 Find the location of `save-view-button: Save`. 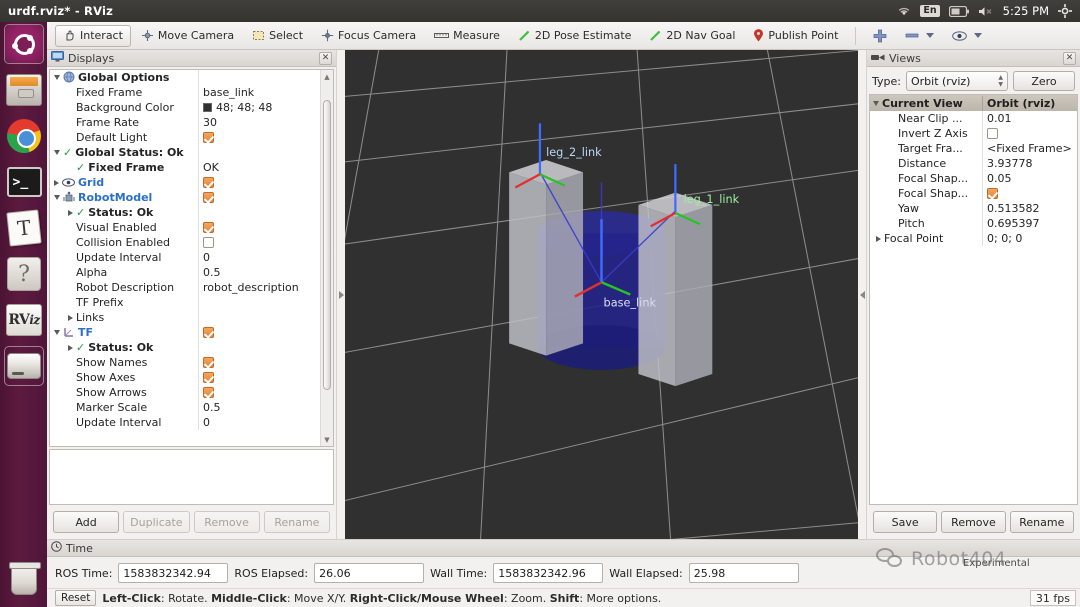

save-view-button: Save is located at coordinates (905, 522).